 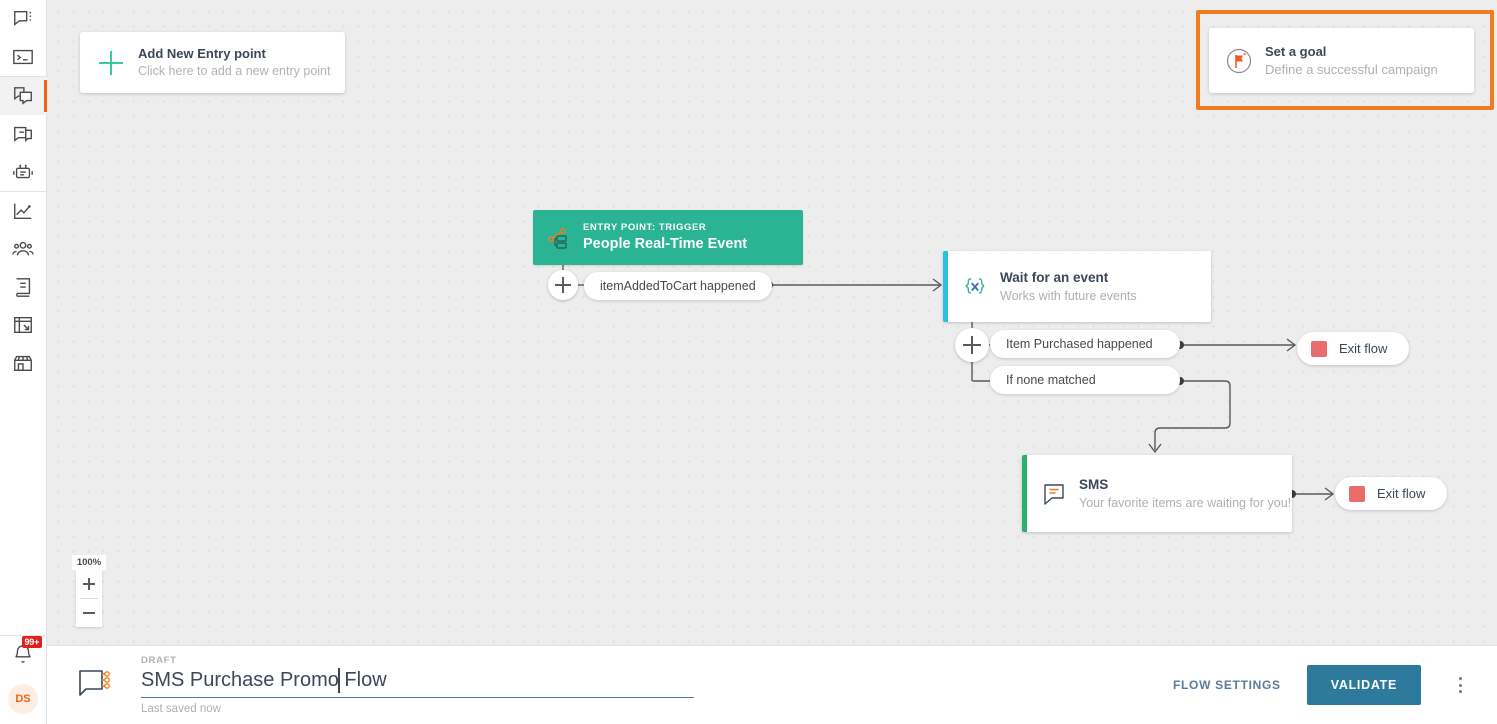 I want to click on sidebar-item-templates, so click(x=23, y=134).